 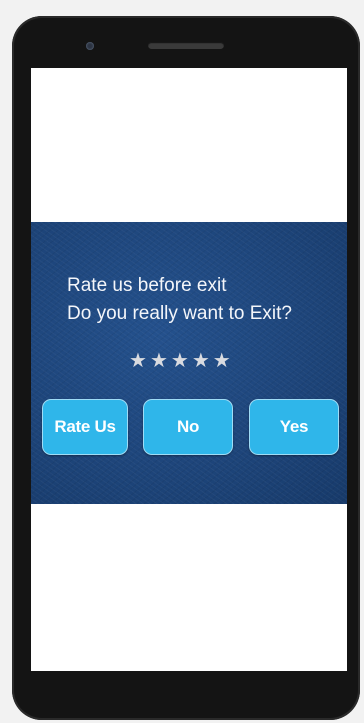 I want to click on no-button: No, so click(x=188, y=427).